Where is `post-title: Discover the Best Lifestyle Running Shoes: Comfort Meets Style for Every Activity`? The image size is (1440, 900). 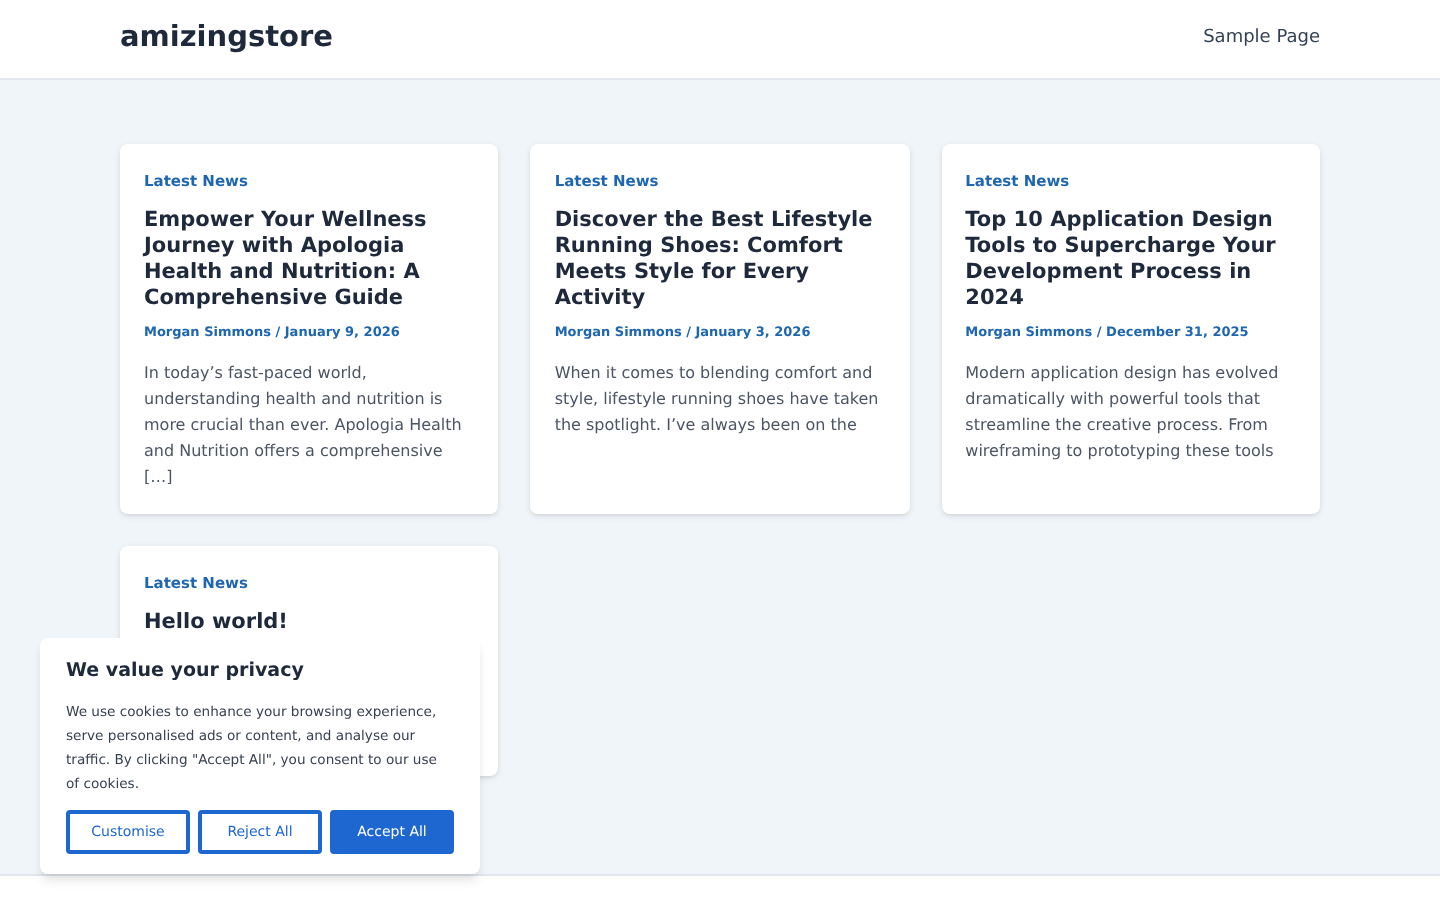 post-title: Discover the Best Lifestyle Running Shoes: Comfort Meets Style for Every Activity is located at coordinates (720, 260).